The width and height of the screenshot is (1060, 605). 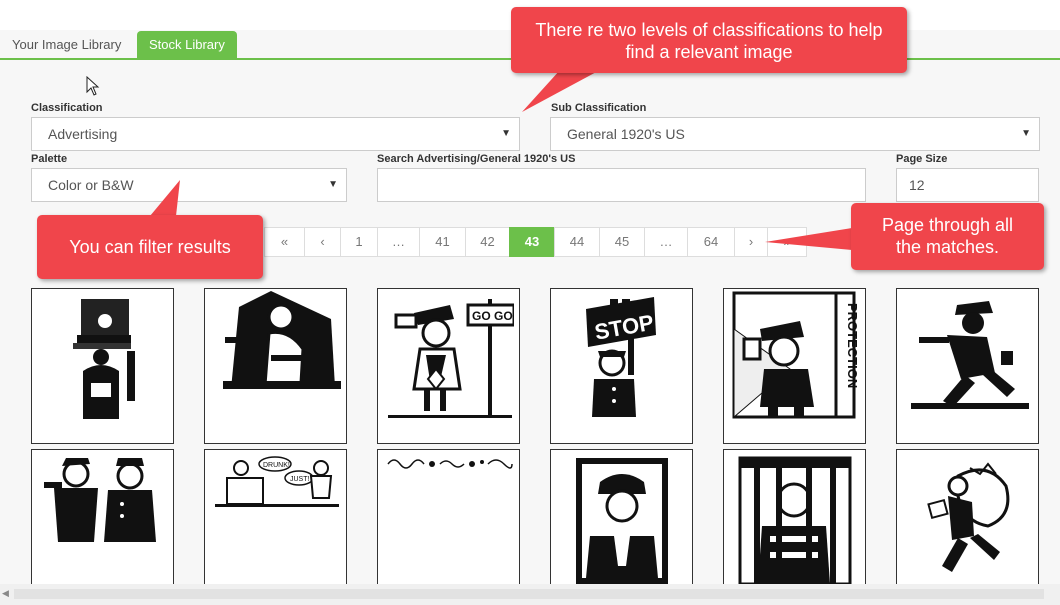 What do you see at coordinates (165, 198) in the screenshot?
I see `callout-arrow-filter` at bounding box center [165, 198].